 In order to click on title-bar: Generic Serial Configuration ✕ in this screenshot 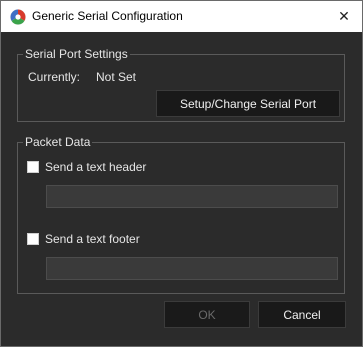, I will do `click(181, 16)`.